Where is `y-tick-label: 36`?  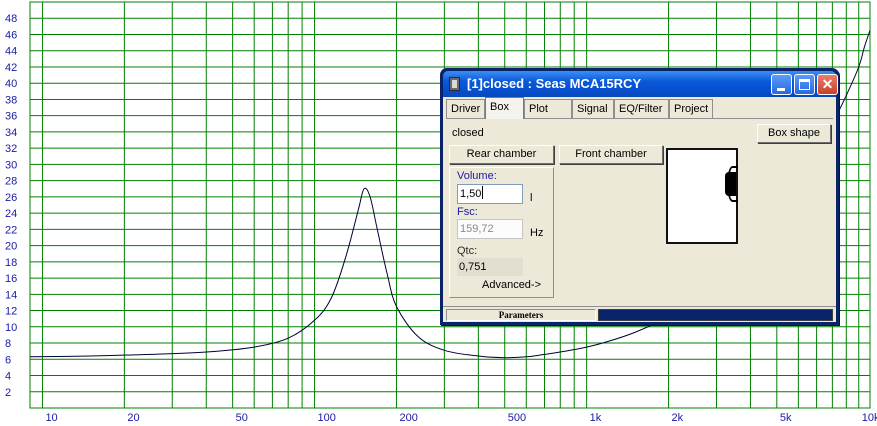
y-tick-label: 36 is located at coordinates (11, 117).